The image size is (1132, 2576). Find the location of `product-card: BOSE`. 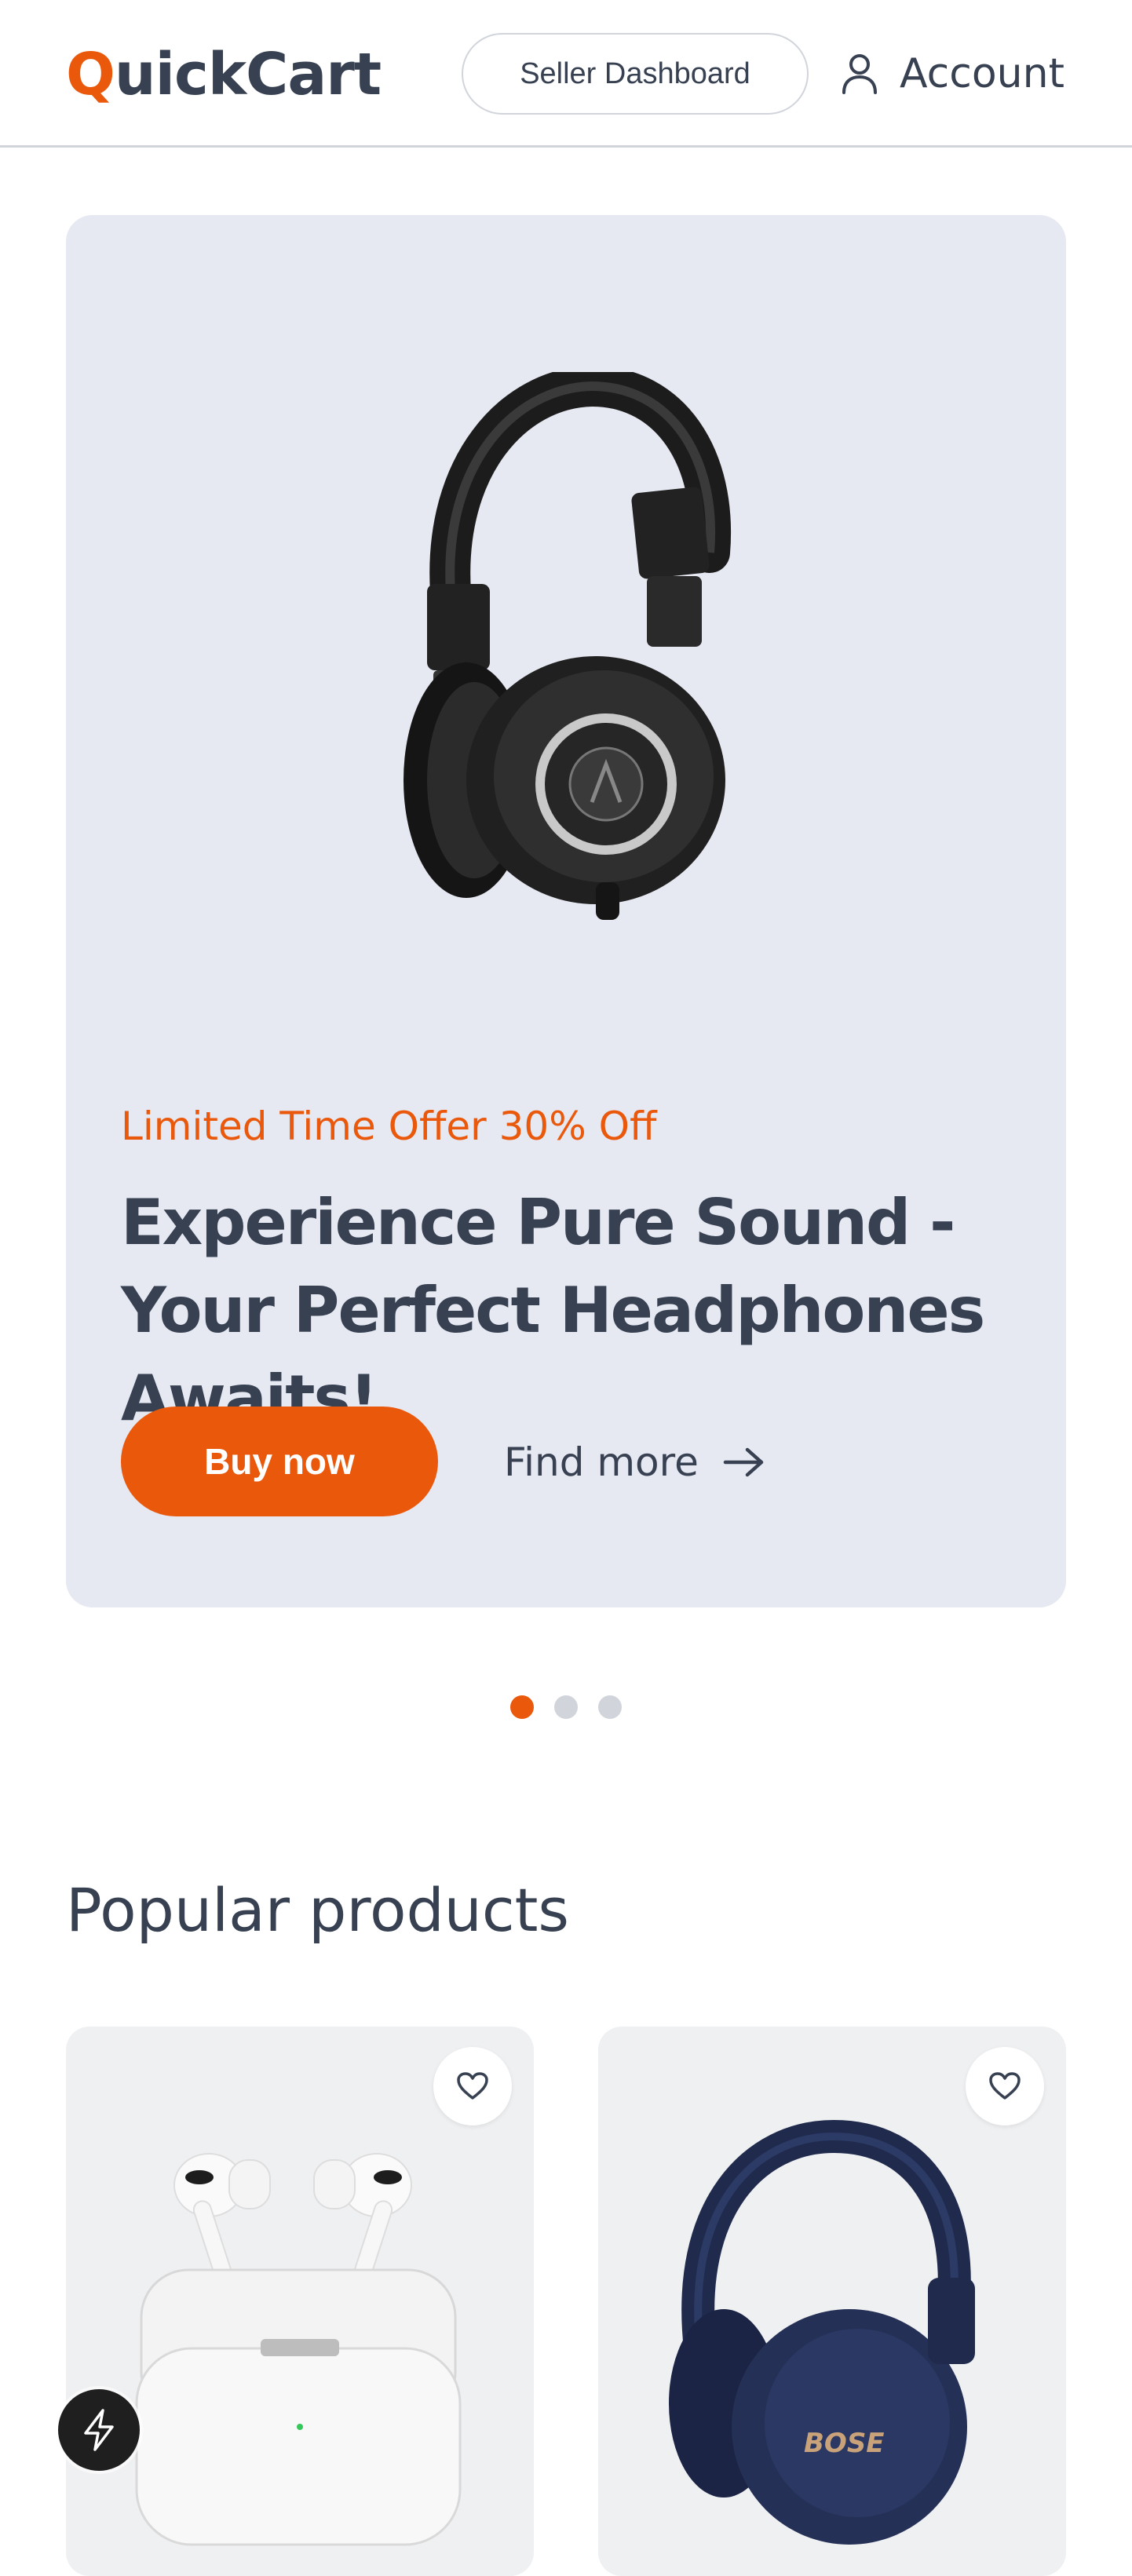

product-card: BOSE is located at coordinates (832, 2301).